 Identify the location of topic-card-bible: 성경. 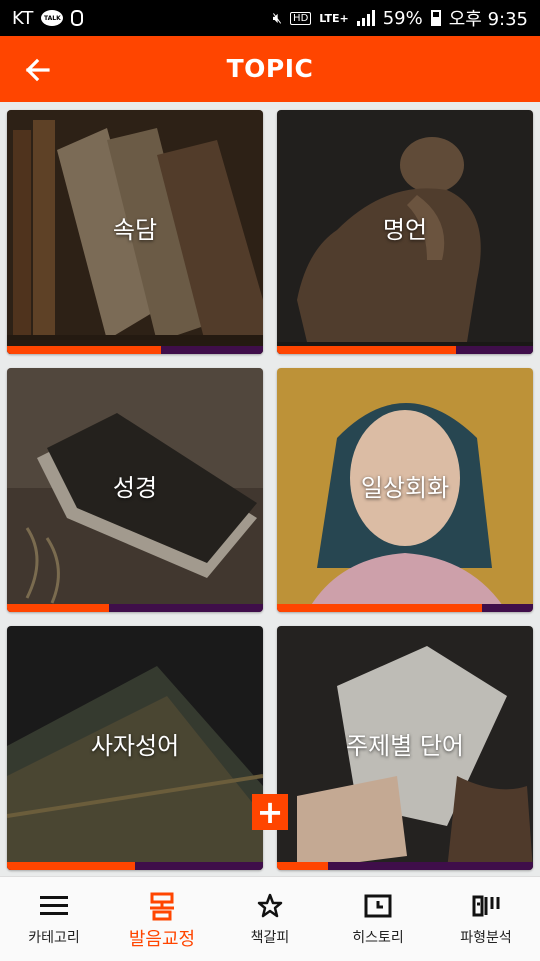
(135, 490).